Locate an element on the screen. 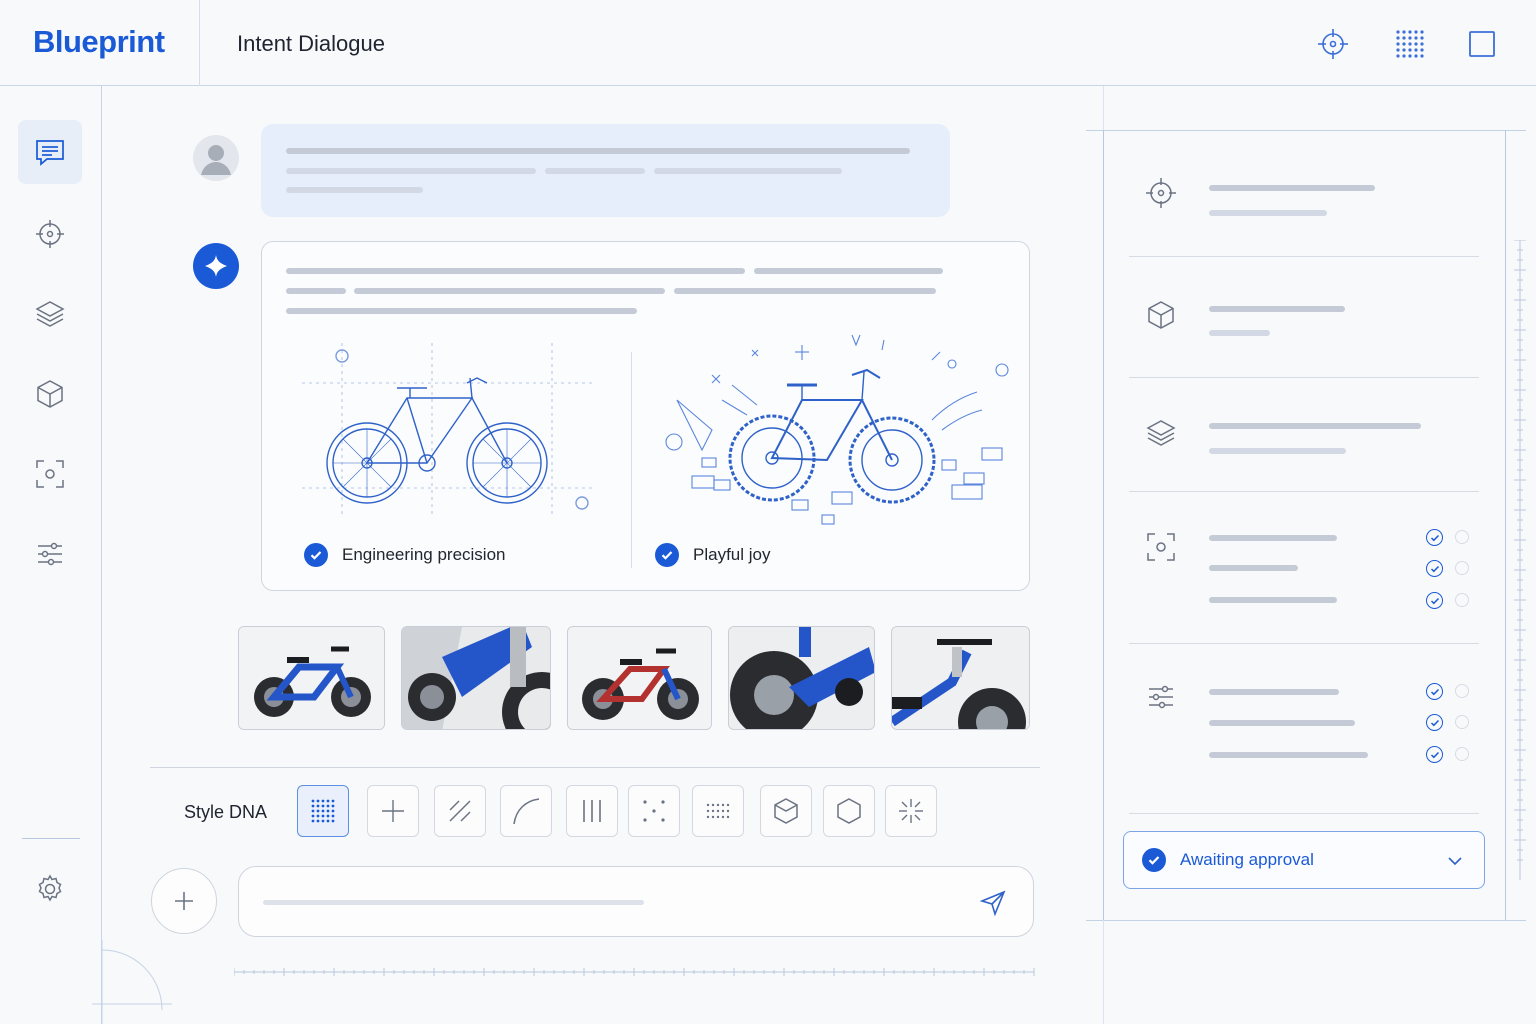  sidebar-item-focus is located at coordinates (50, 474).